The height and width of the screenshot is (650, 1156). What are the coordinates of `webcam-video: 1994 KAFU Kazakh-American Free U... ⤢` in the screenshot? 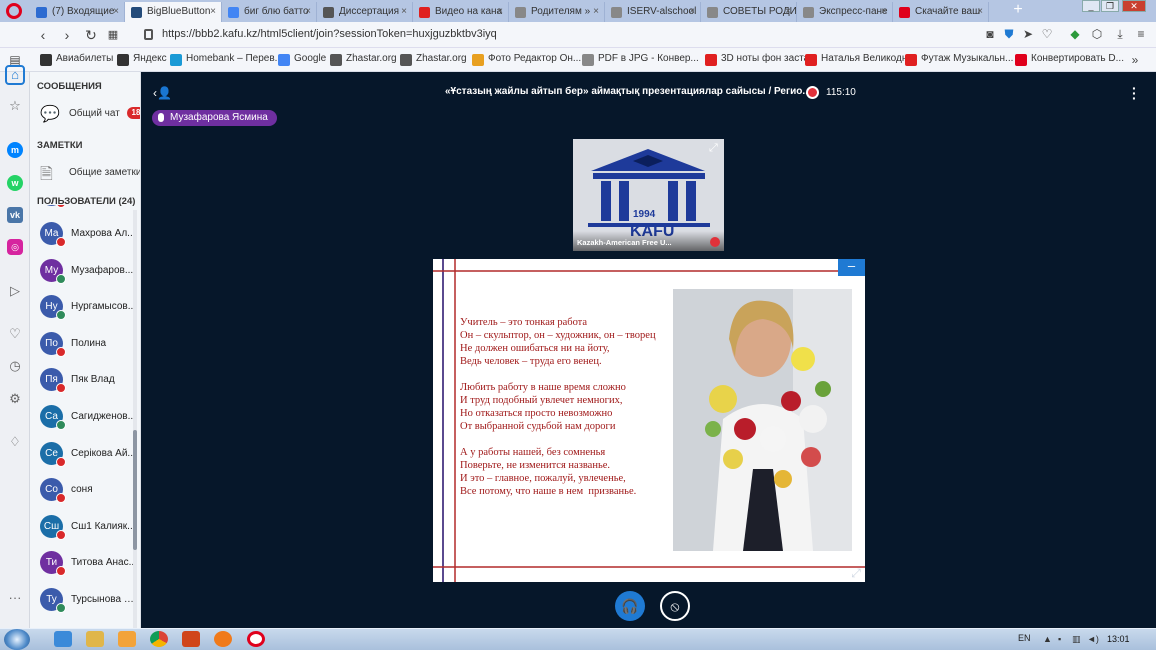 It's located at (648, 195).